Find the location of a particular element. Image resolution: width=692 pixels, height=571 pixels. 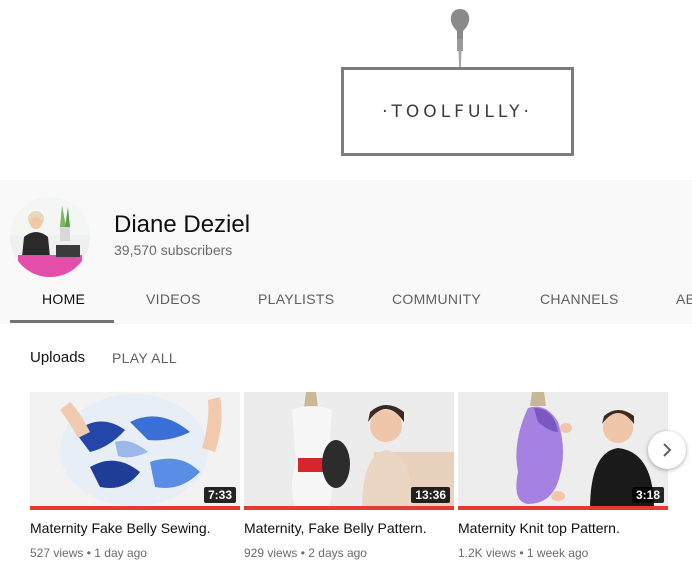

avatar is located at coordinates (50, 237).